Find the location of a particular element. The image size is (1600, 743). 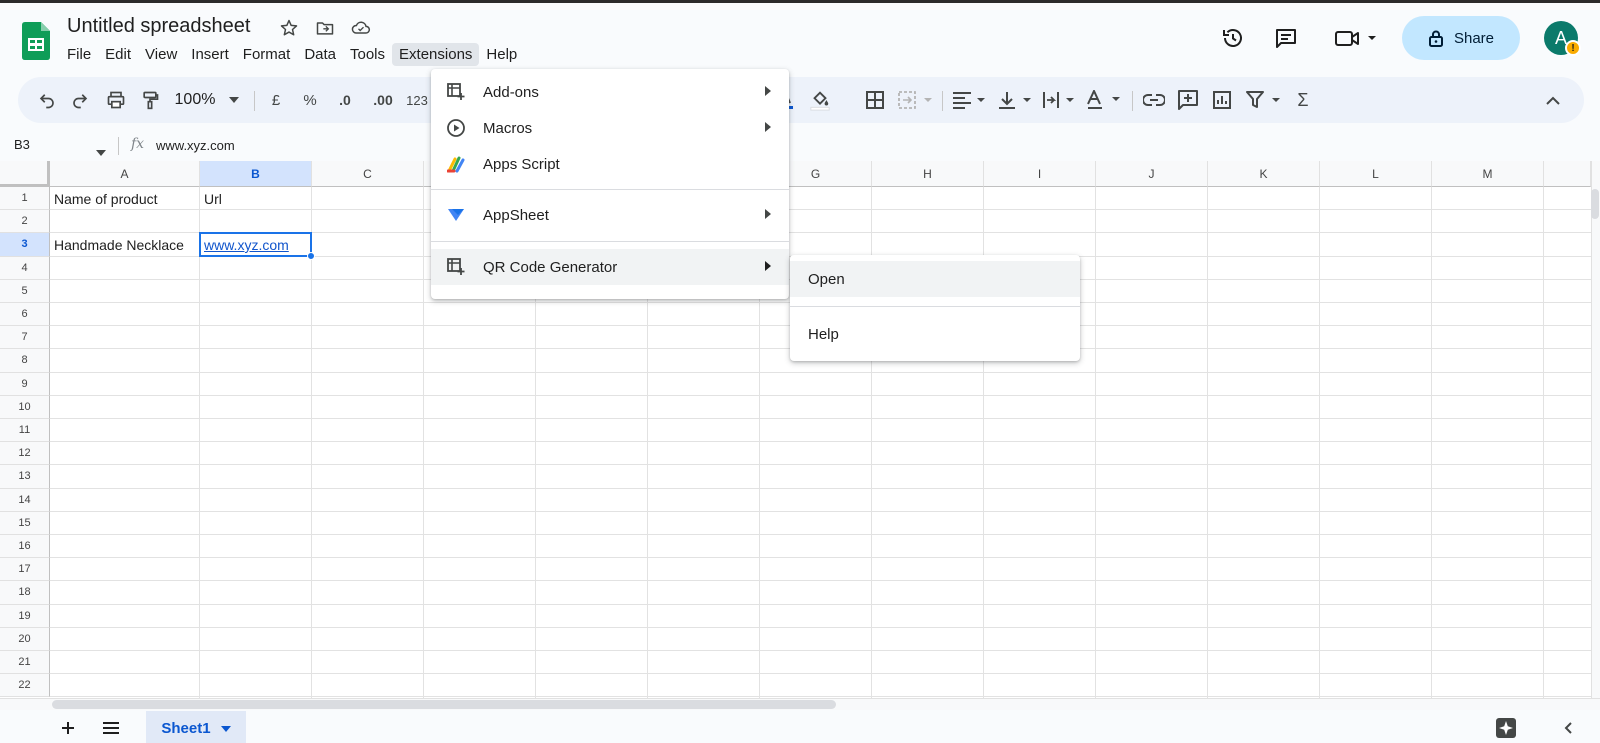

column-header-overflow is located at coordinates (1567, 174).